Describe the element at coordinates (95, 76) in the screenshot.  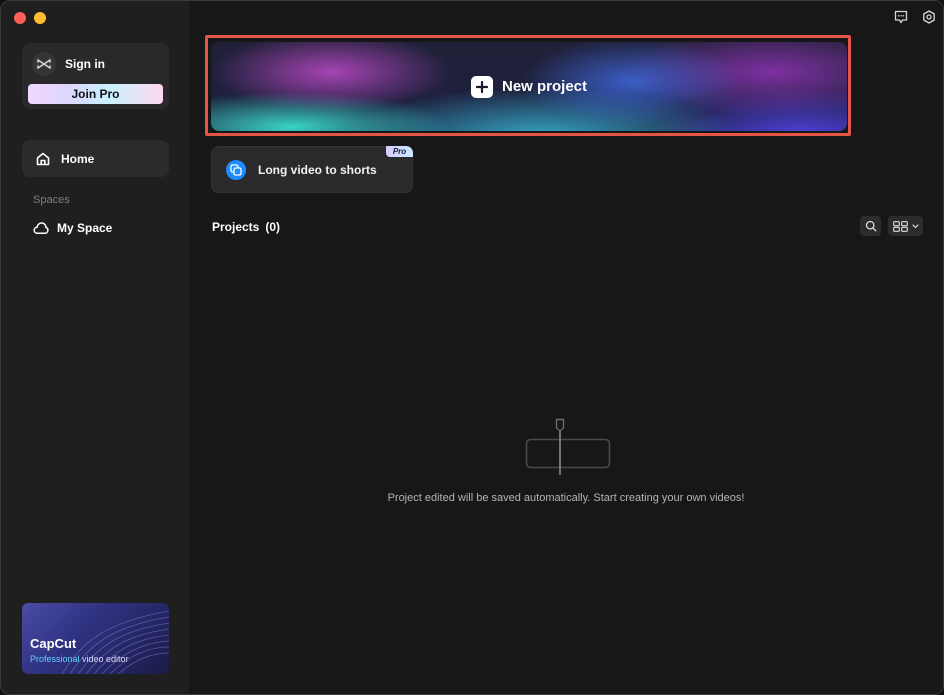
I see `account-card: Sign in Join Pro` at that location.